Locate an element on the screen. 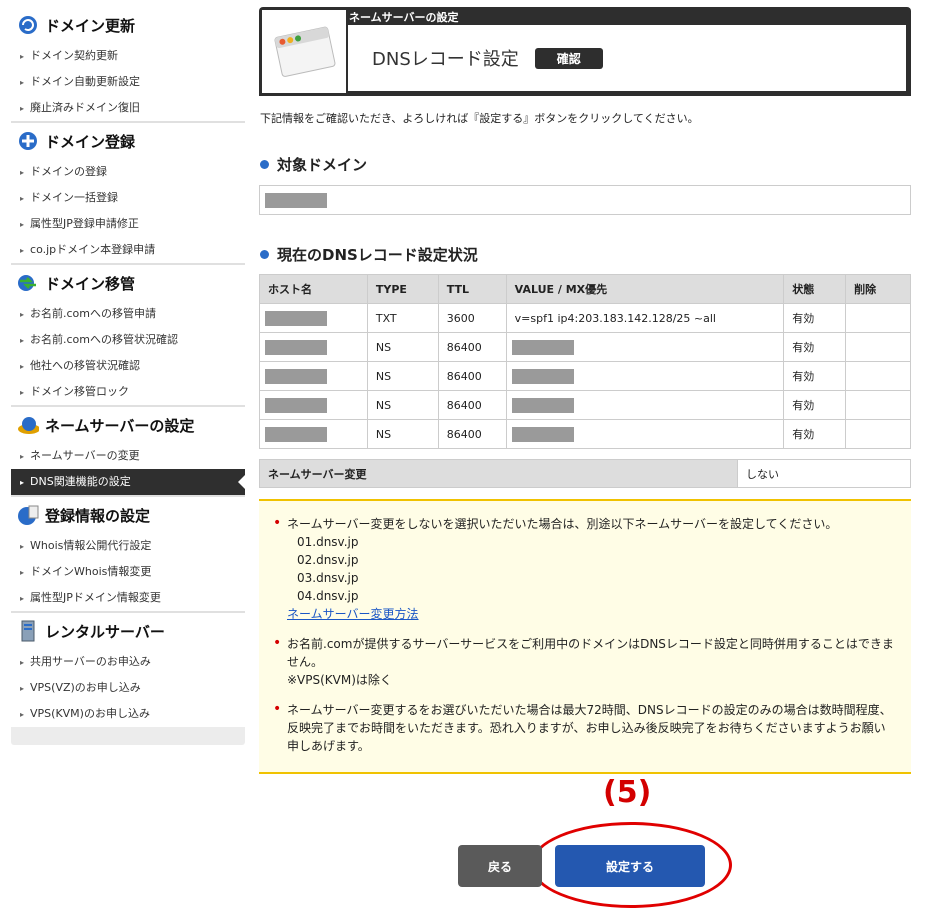 This screenshot has height=912, width=938. sidebar-item-whois-change: ドメインWhois情報変更 is located at coordinates (128, 572).